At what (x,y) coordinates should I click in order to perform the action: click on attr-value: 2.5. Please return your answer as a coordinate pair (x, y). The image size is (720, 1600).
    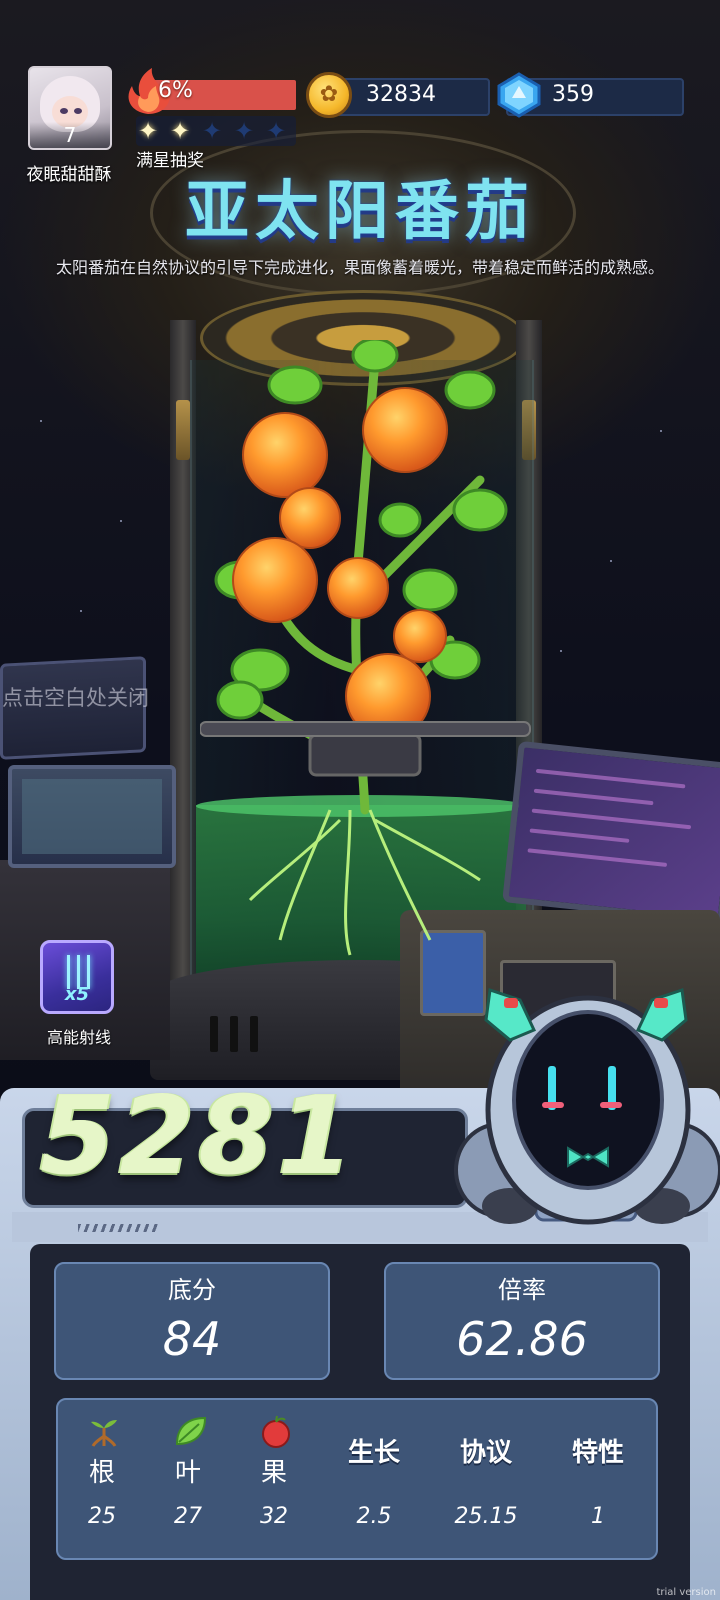
    Looking at the image, I should click on (374, 1516).